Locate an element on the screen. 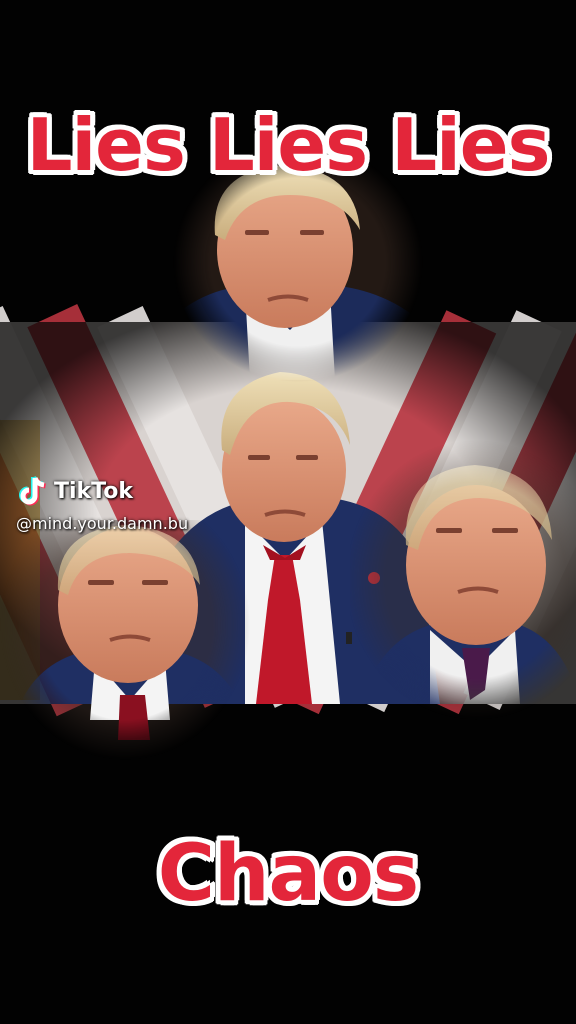 This screenshot has height=1024, width=576. creator-handle: @mind.your.damn.bu is located at coordinates (102, 523).